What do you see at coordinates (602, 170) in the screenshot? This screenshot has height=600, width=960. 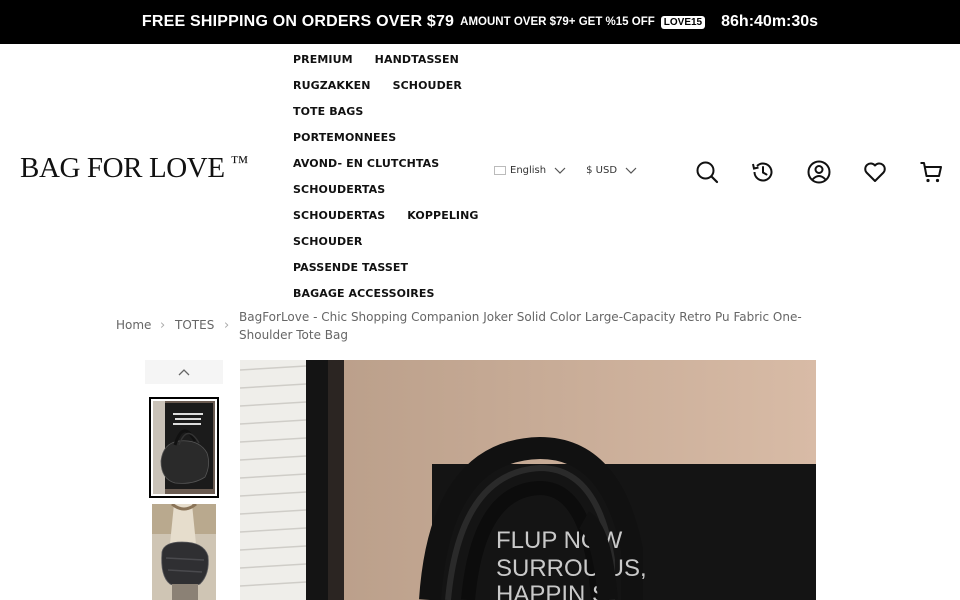 I see `currency-label: $ USD` at bounding box center [602, 170].